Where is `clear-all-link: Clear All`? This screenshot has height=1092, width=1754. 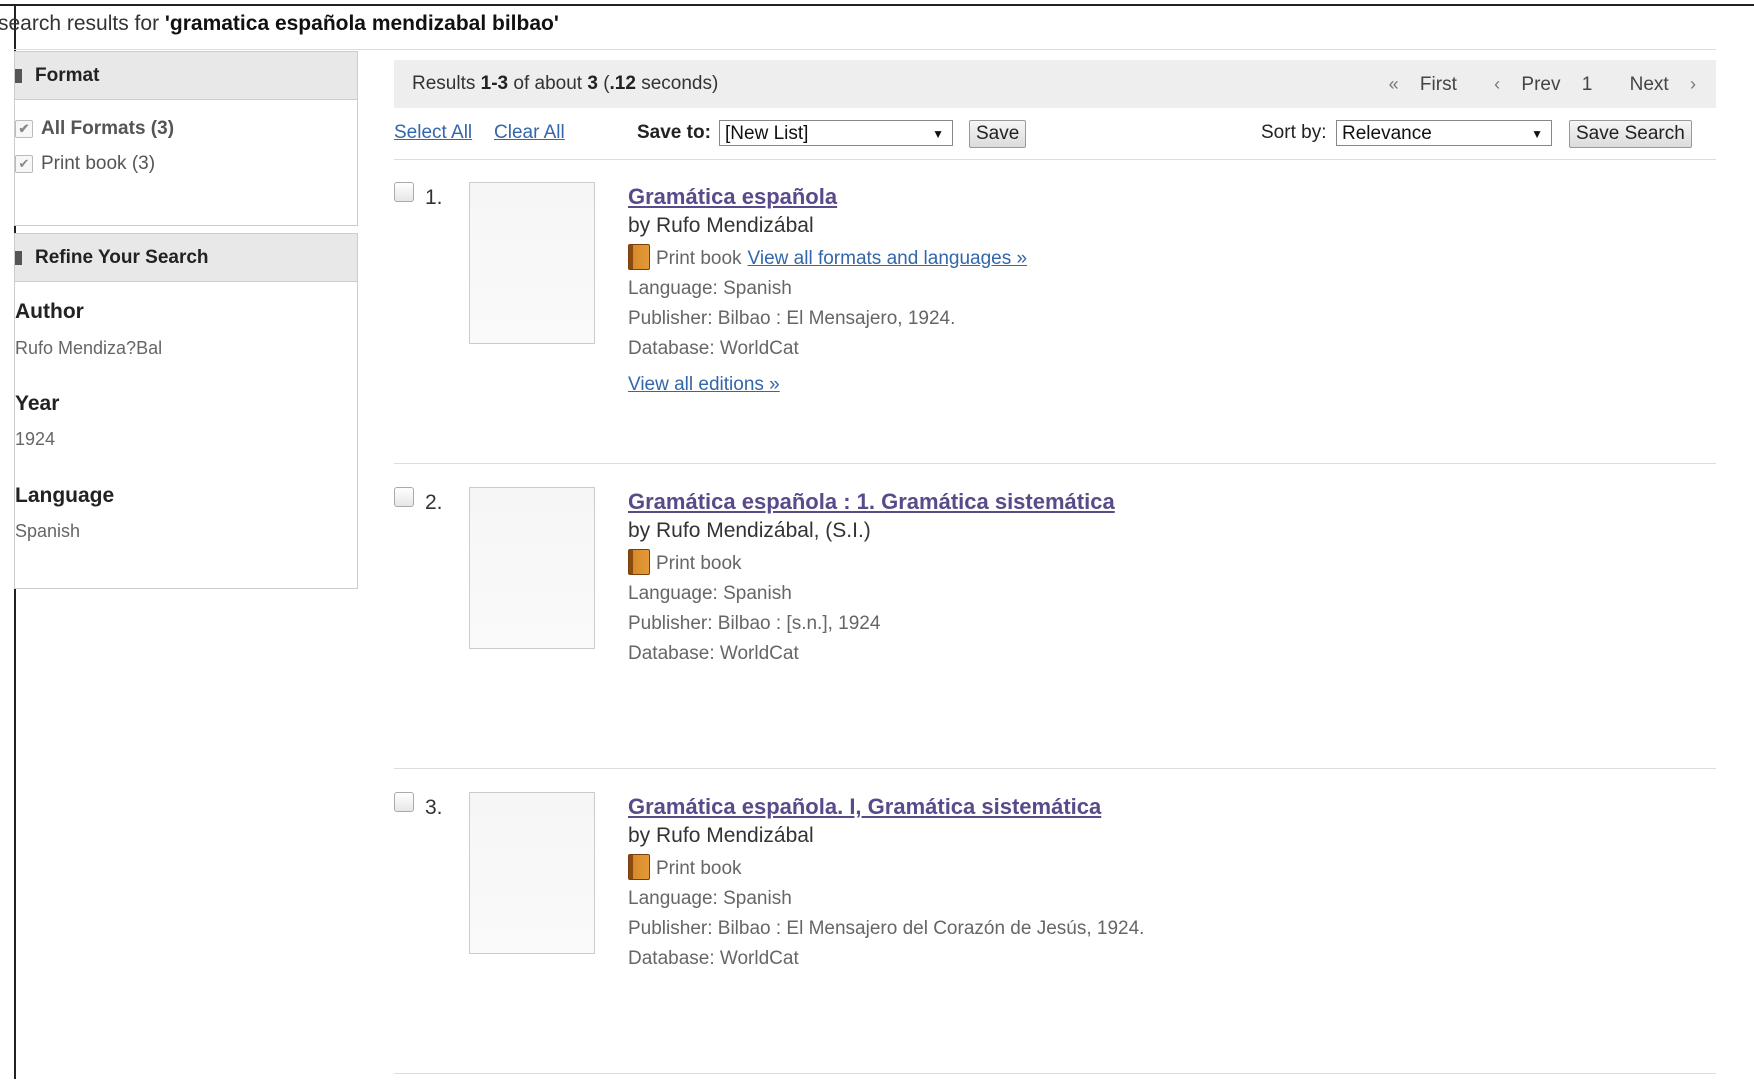
clear-all-link: Clear All is located at coordinates (529, 133).